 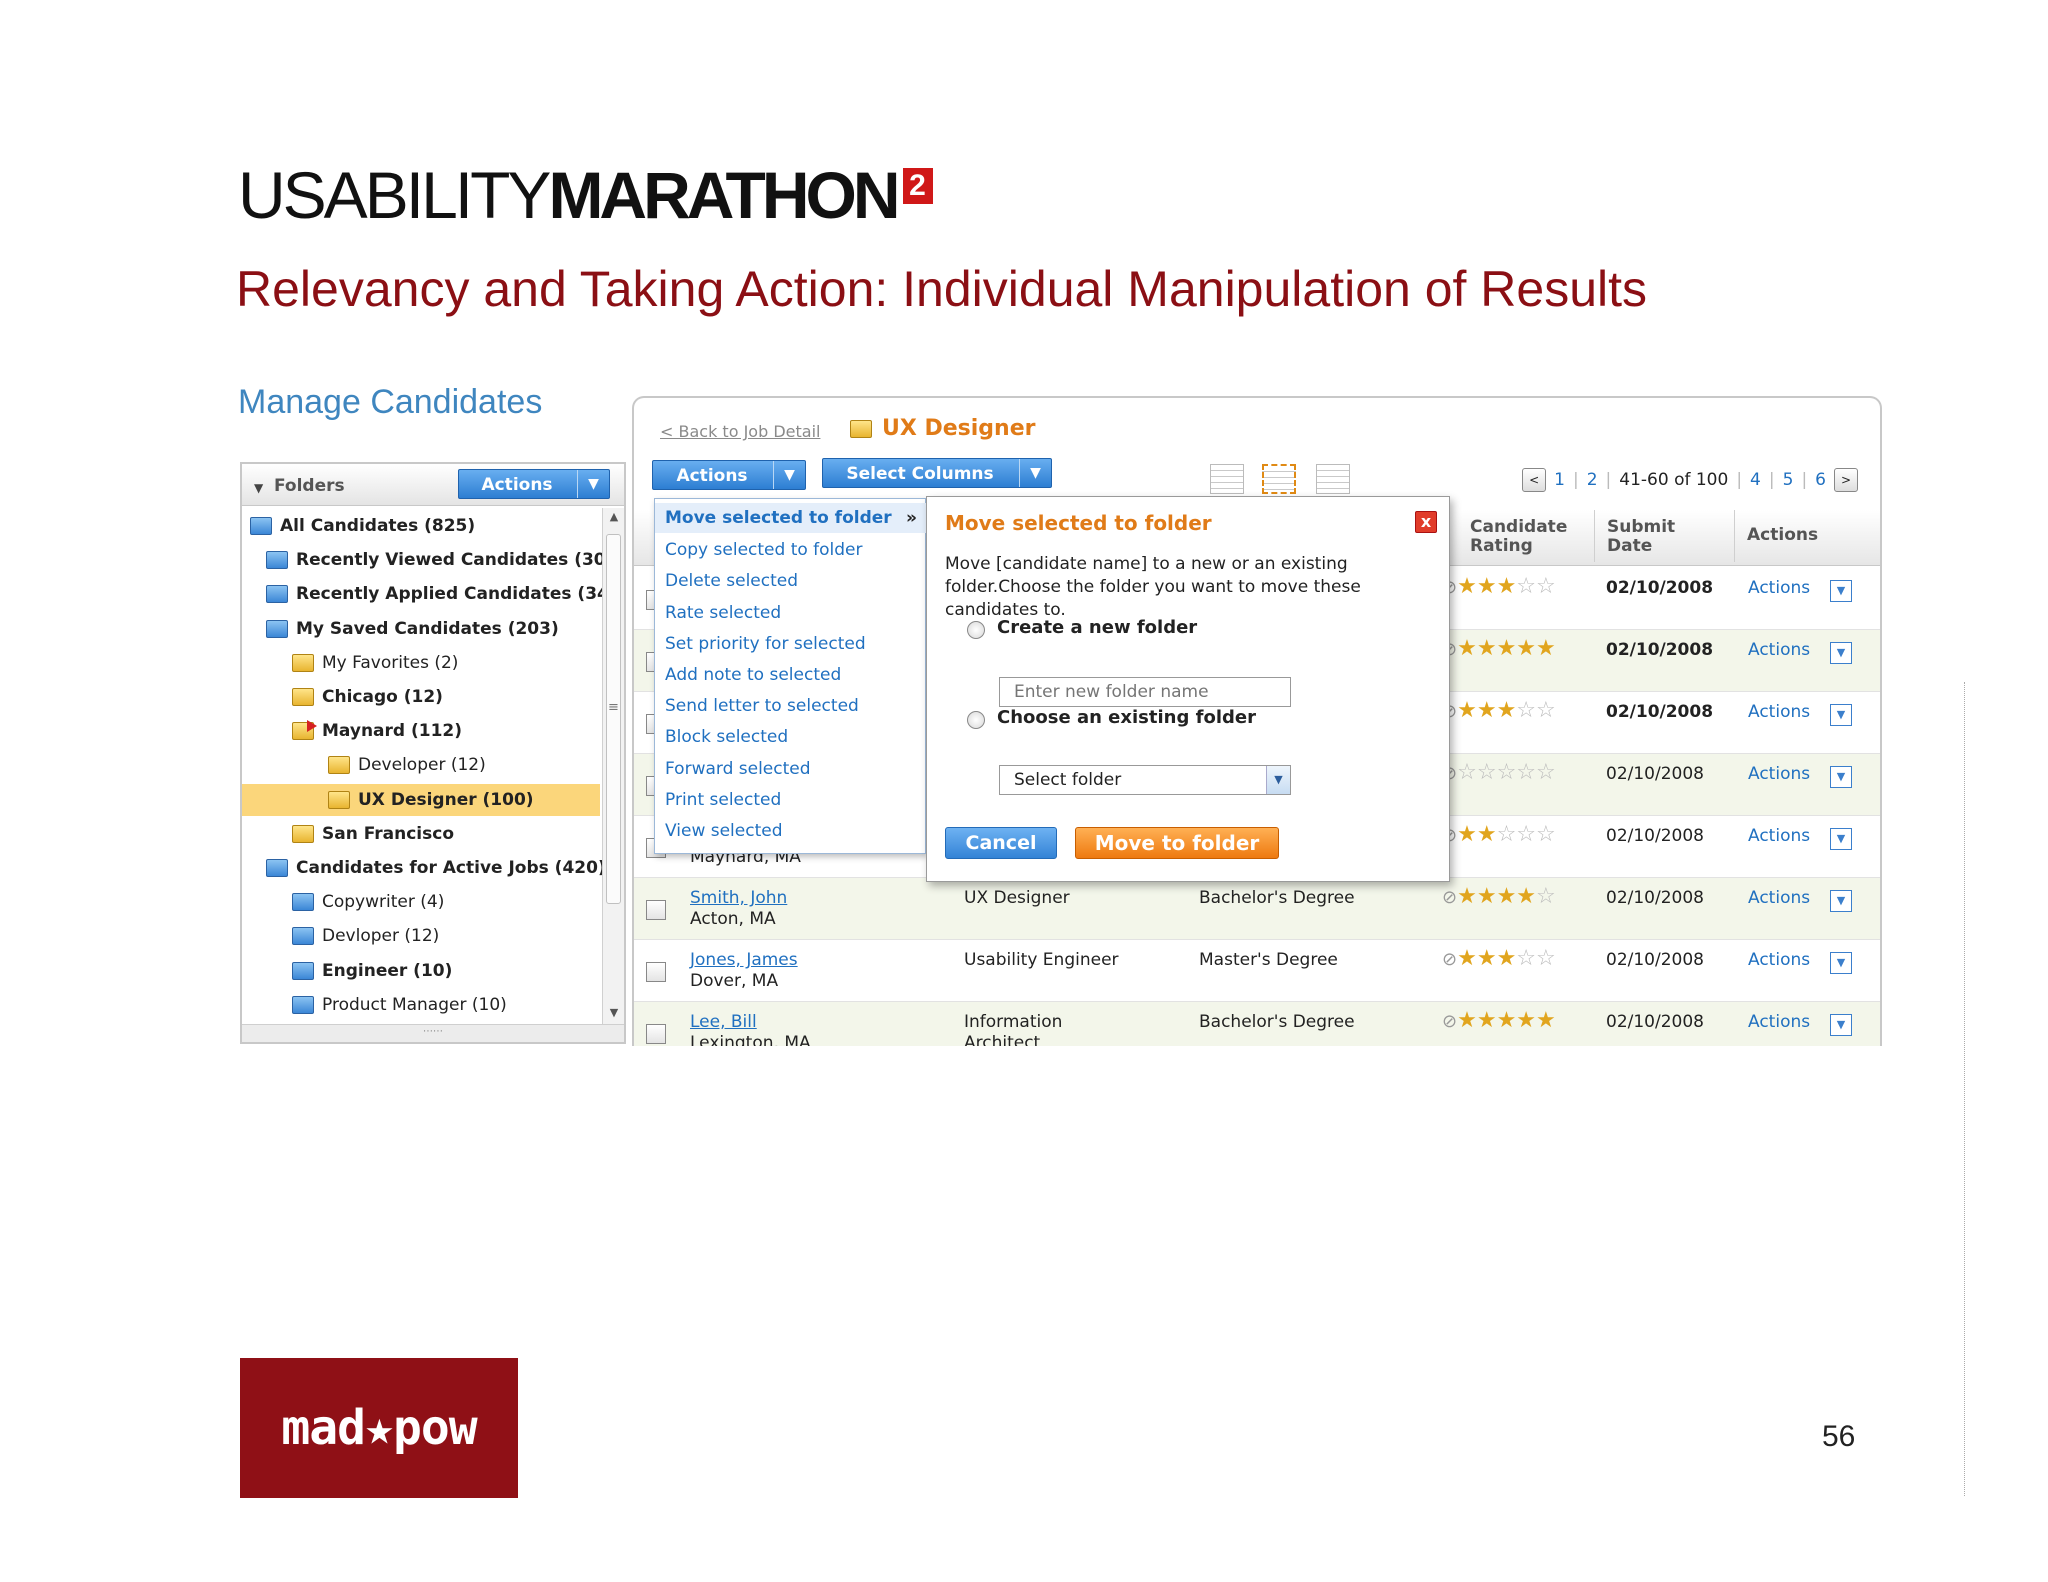 I want to click on page-link-5: 5, so click(x=1788, y=480).